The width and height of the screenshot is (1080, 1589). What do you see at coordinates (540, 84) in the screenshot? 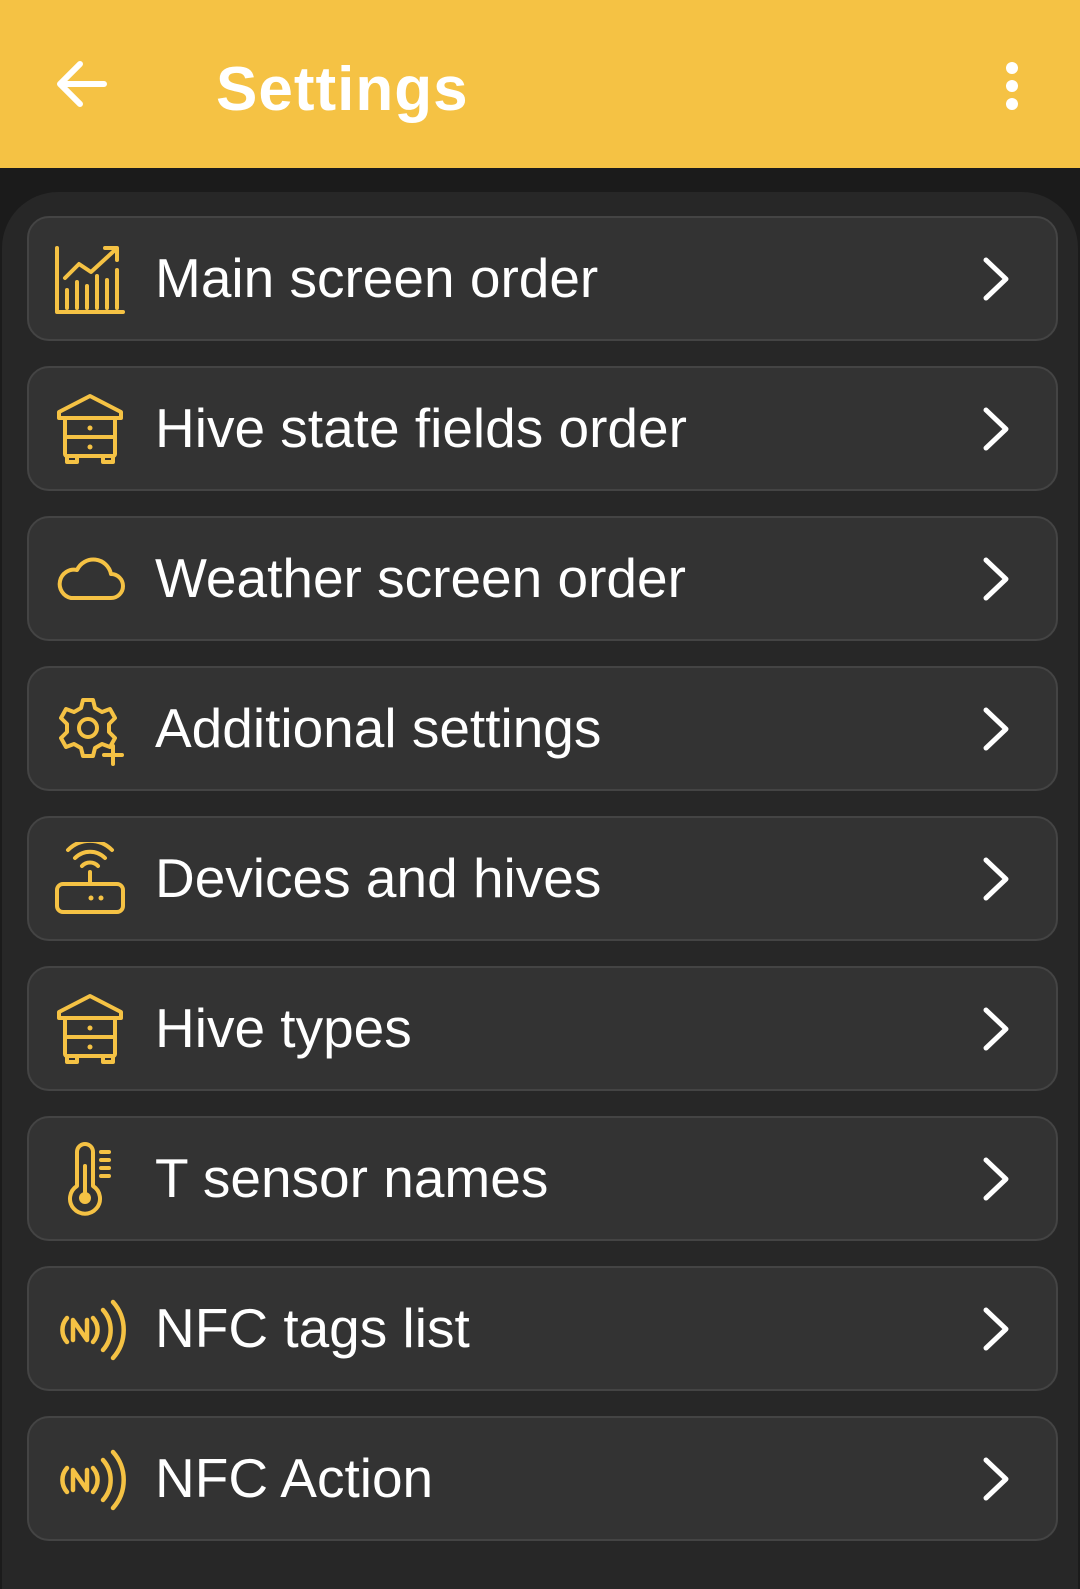
I see `app-bar: Settings` at bounding box center [540, 84].